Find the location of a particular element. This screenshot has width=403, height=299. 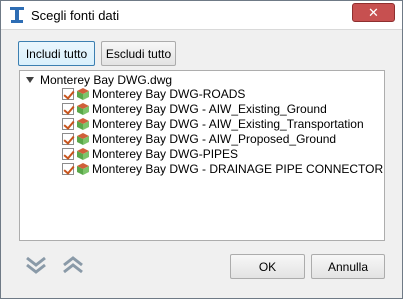

close-button: ✕ is located at coordinates (373, 12).